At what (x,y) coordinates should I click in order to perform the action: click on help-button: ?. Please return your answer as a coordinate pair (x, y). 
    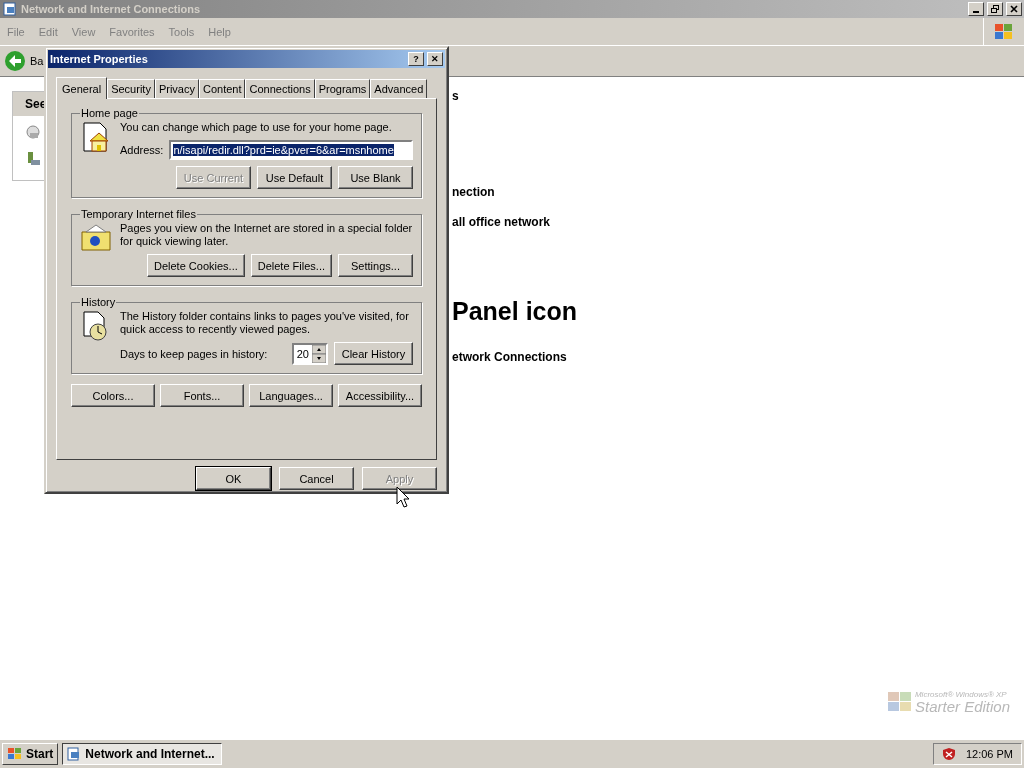
    Looking at the image, I should click on (416, 59).